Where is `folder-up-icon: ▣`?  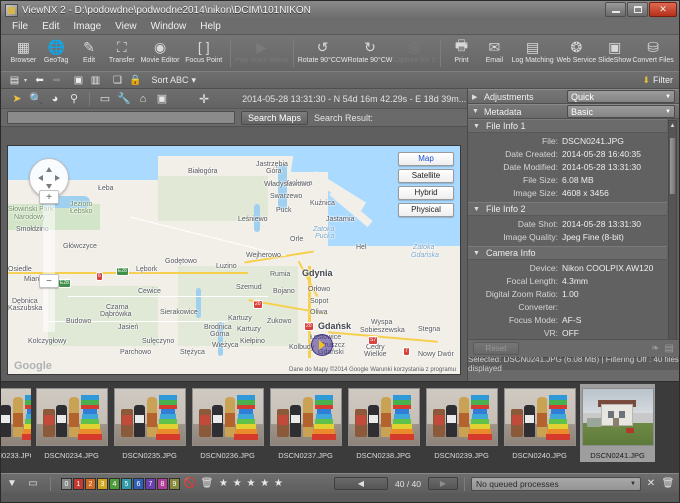
folder-up-icon: ▣ is located at coordinates (78, 80).